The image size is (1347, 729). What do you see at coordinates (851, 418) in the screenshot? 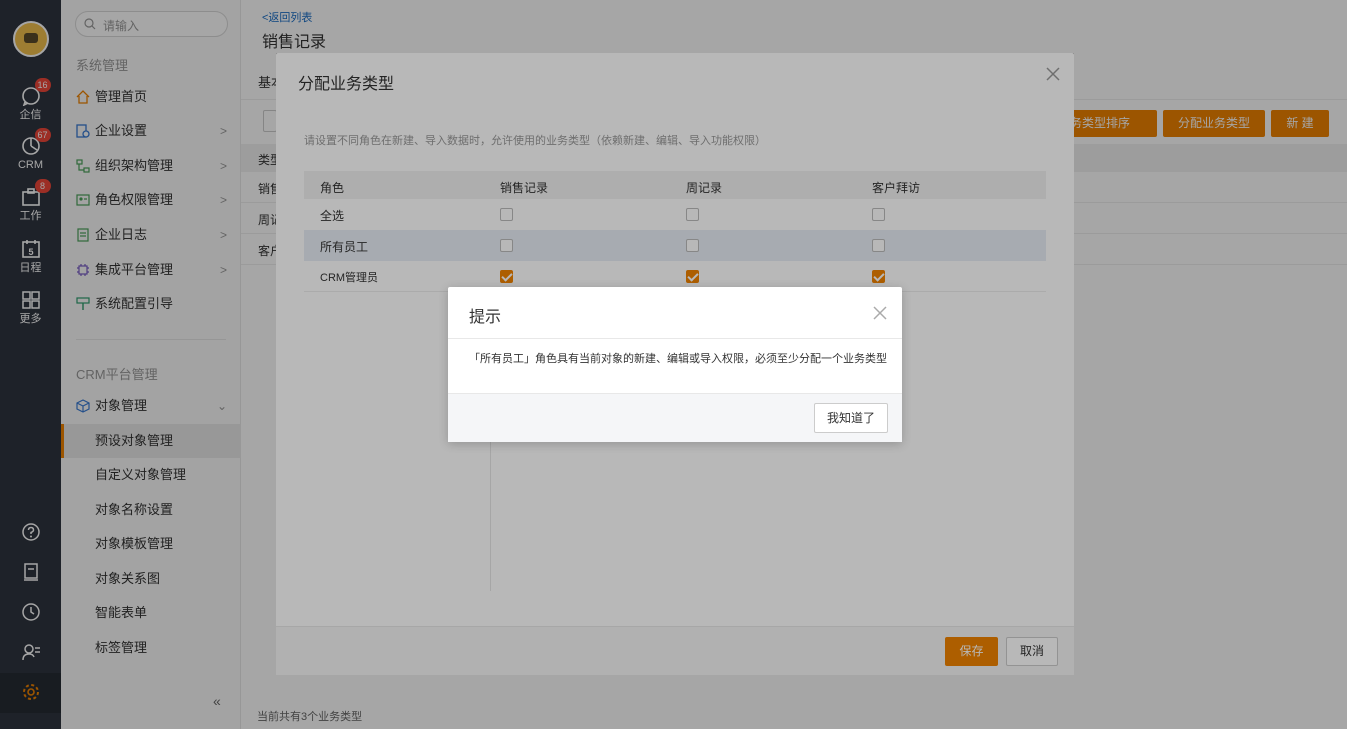
I see `ok-button: 我知道了` at bounding box center [851, 418].